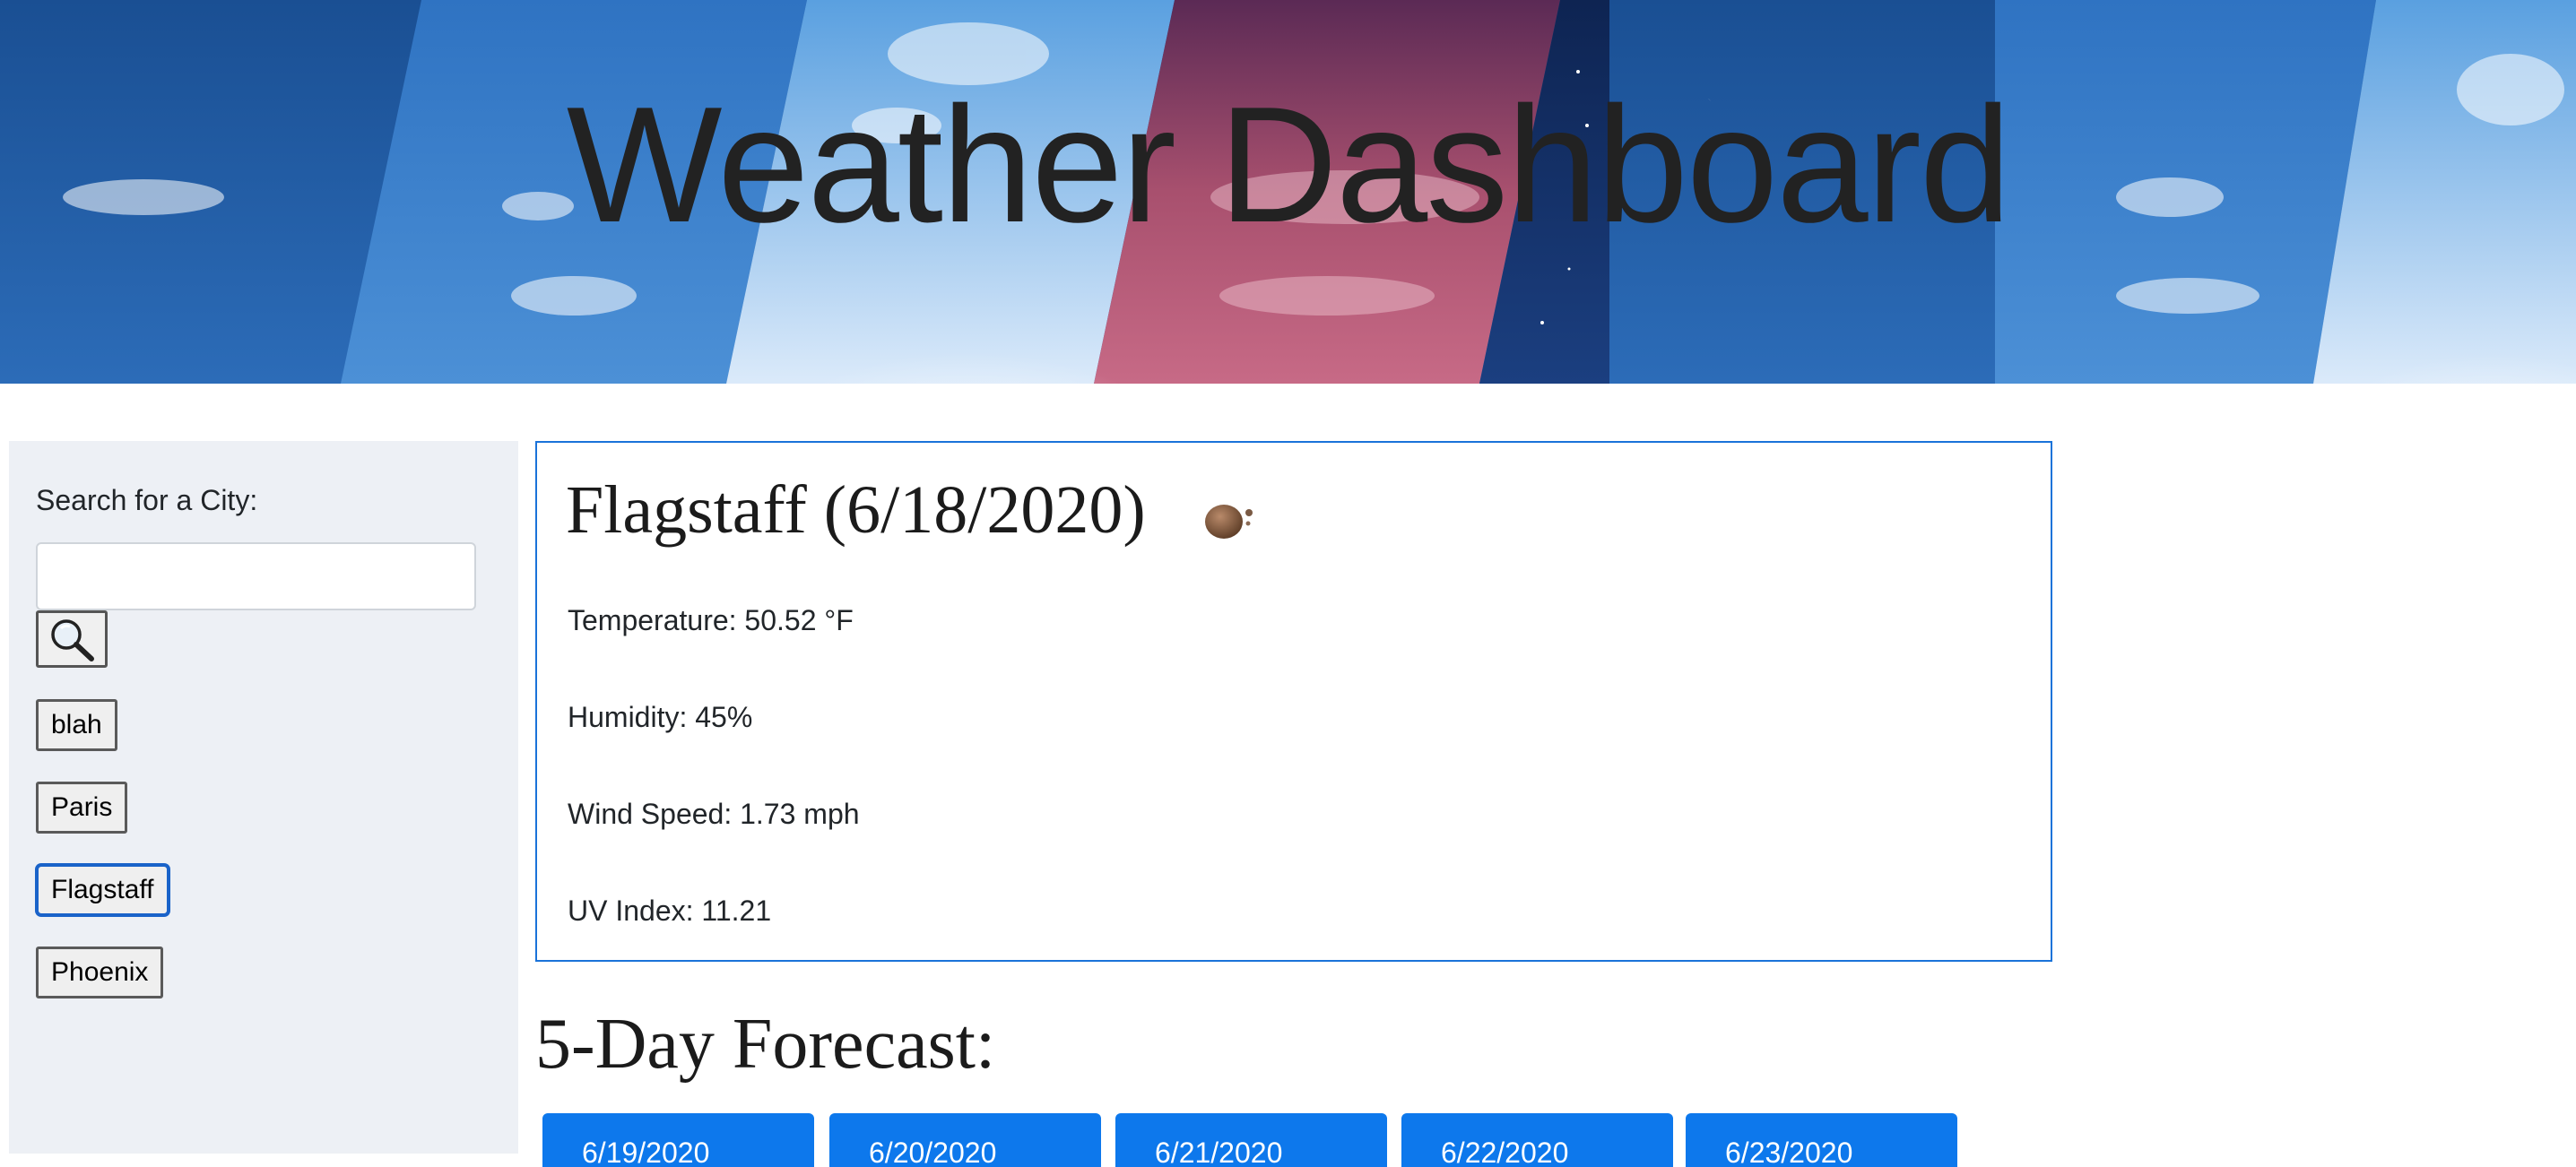 This screenshot has height=1167, width=2576. I want to click on haze-icon, so click(1229, 522).